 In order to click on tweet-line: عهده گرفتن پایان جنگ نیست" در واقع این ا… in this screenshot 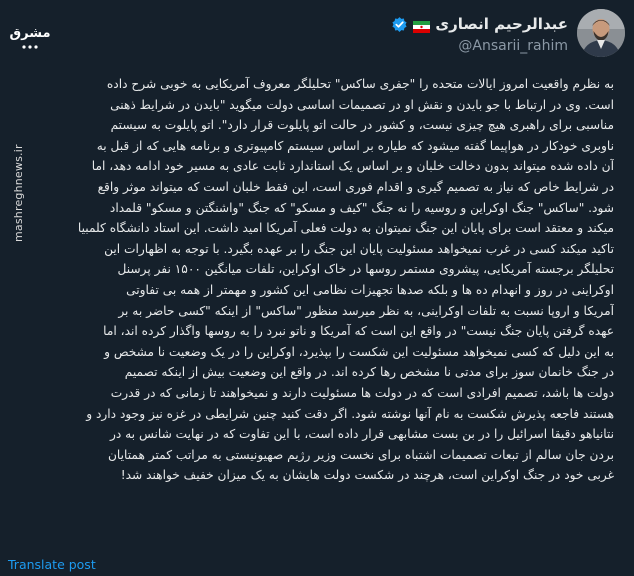, I will do `click(358, 331)`.